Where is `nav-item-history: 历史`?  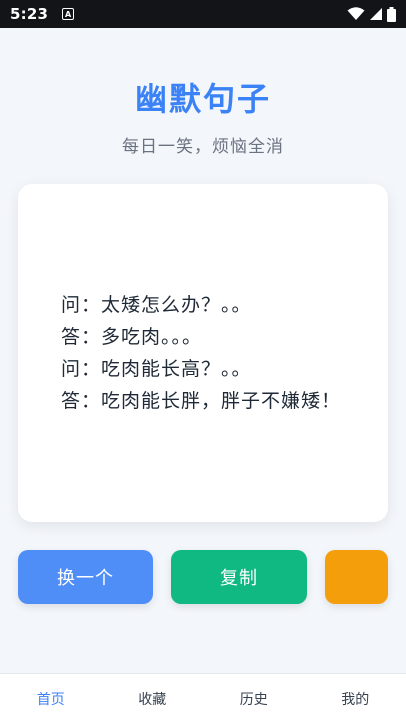
nav-item-history: 历史 is located at coordinates (254, 698).